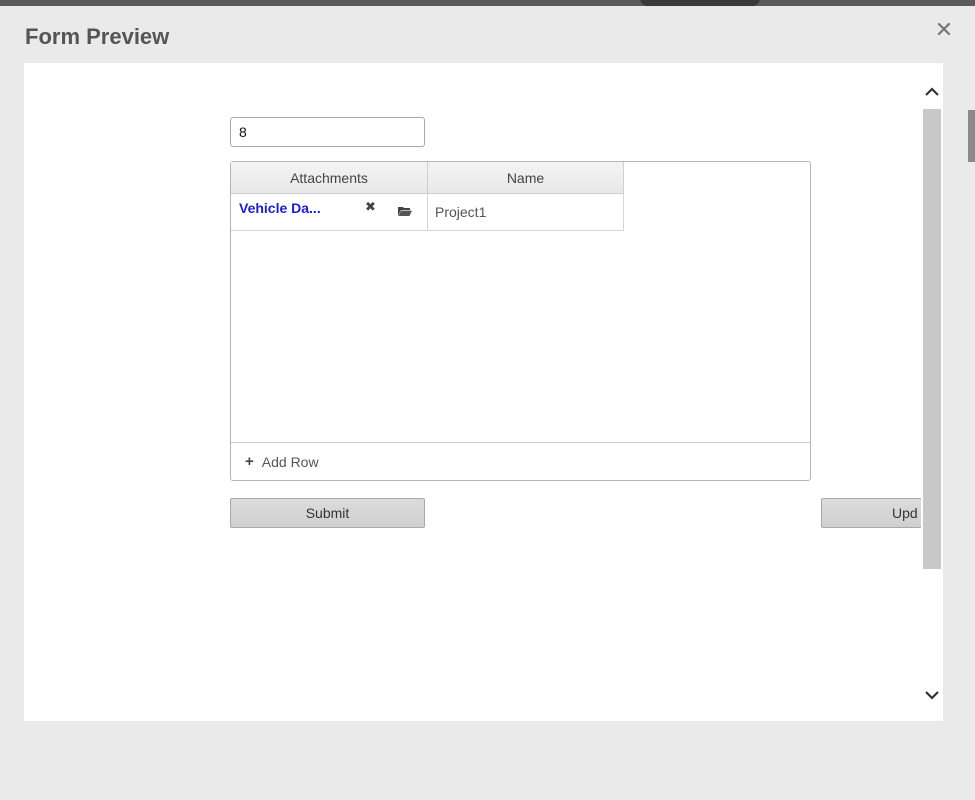 This screenshot has height=800, width=975. I want to click on name-cell: Project1, so click(526, 212).